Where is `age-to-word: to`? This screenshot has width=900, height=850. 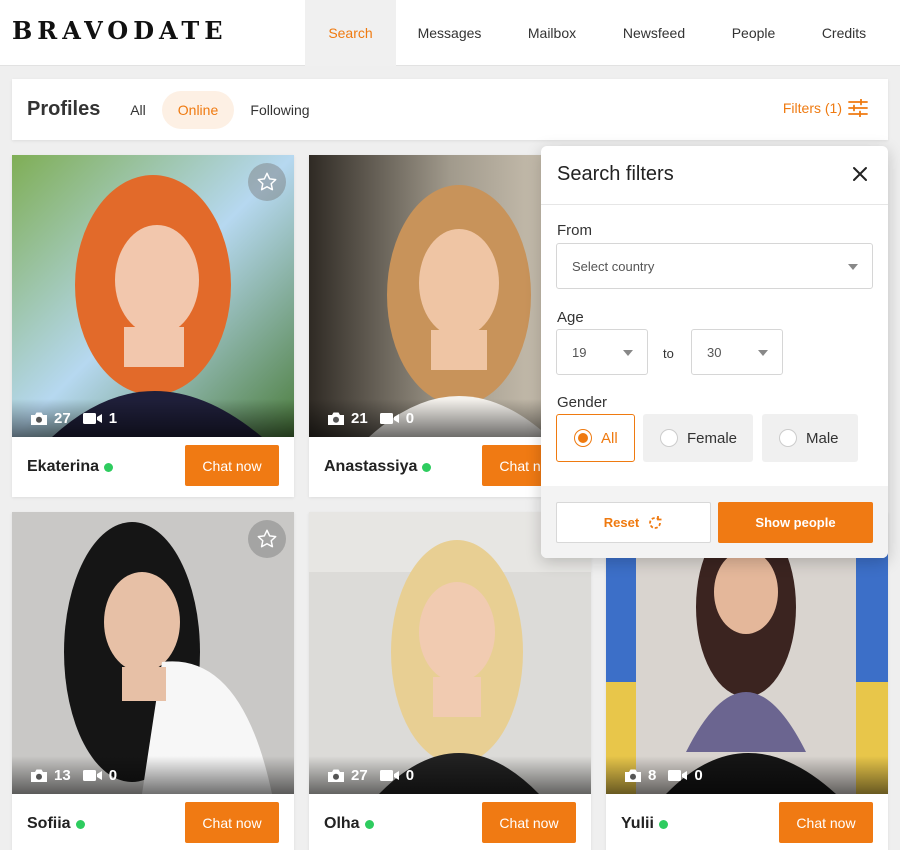
age-to-word: to is located at coordinates (668, 353).